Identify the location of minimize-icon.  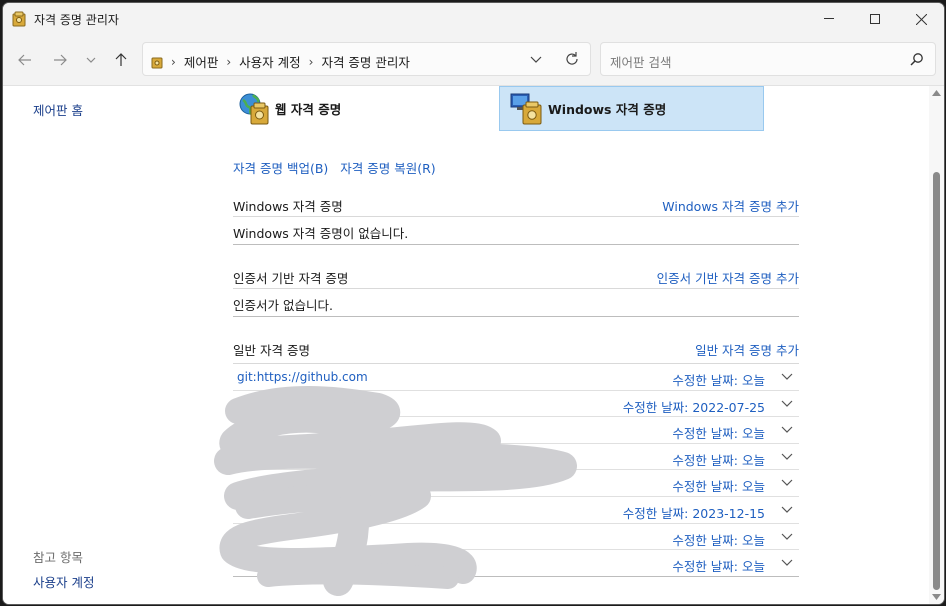
(829, 18).